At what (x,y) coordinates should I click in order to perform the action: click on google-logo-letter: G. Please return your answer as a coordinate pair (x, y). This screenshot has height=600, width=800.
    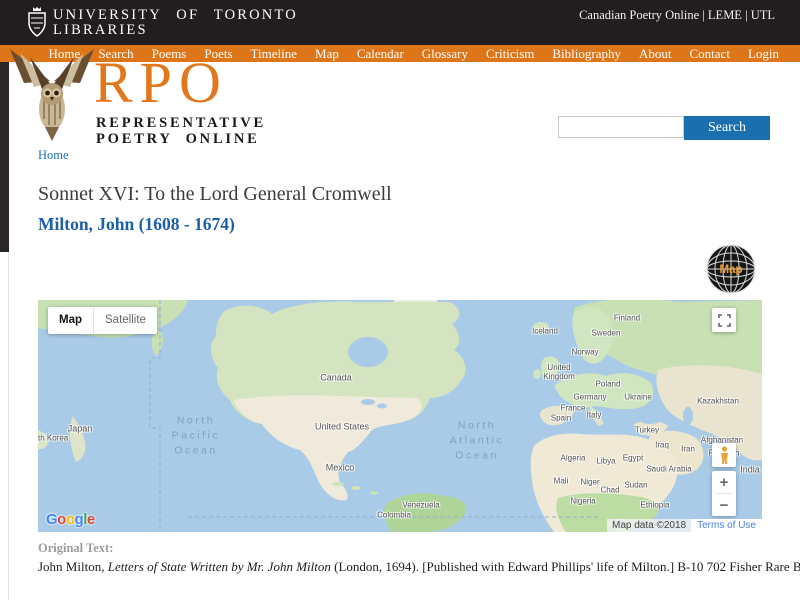
    Looking at the image, I should click on (52, 519).